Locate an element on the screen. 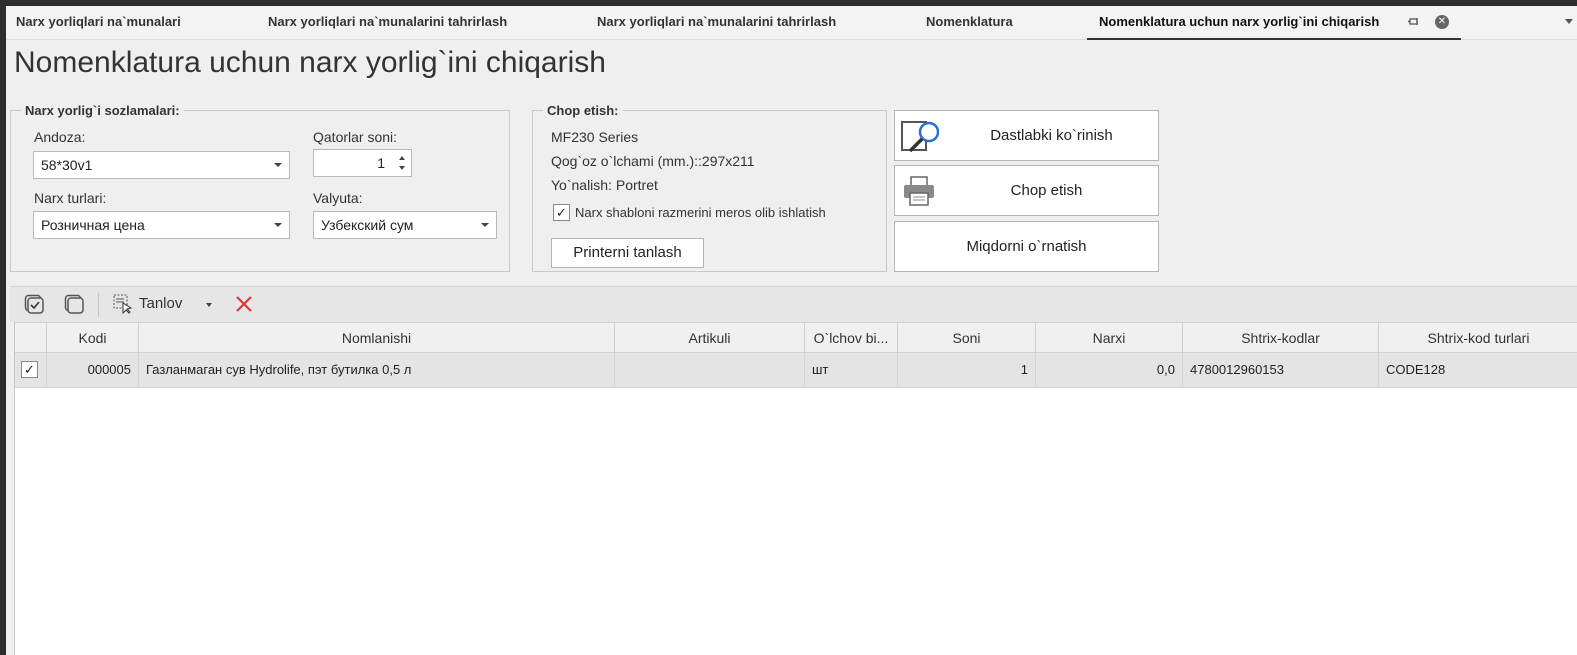 The image size is (1577, 655). currency-combo: Узбекский сум is located at coordinates (405, 225).